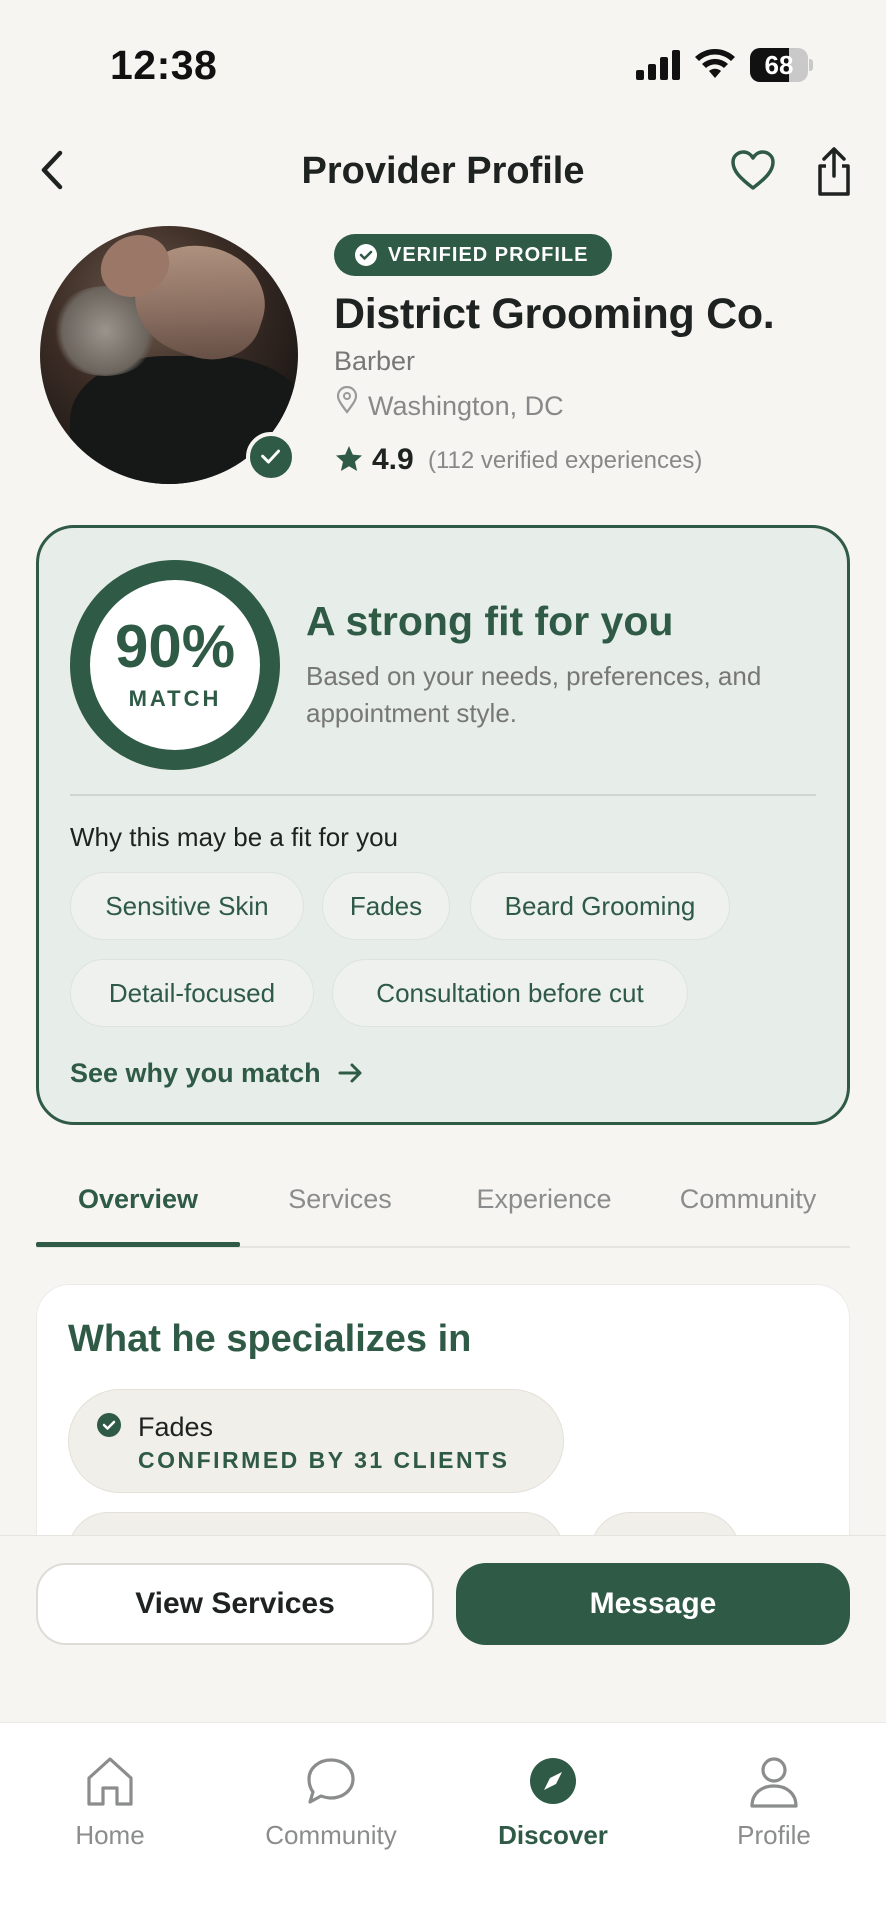  I want to click on heart-icon, so click(753, 171).